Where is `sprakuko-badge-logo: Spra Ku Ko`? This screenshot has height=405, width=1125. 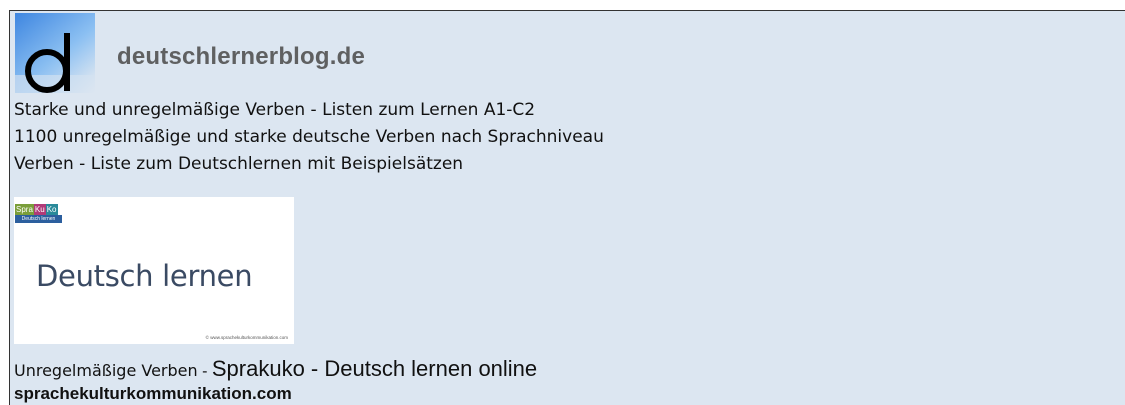 sprakuko-badge-logo: Spra Ku Ko is located at coordinates (36, 209).